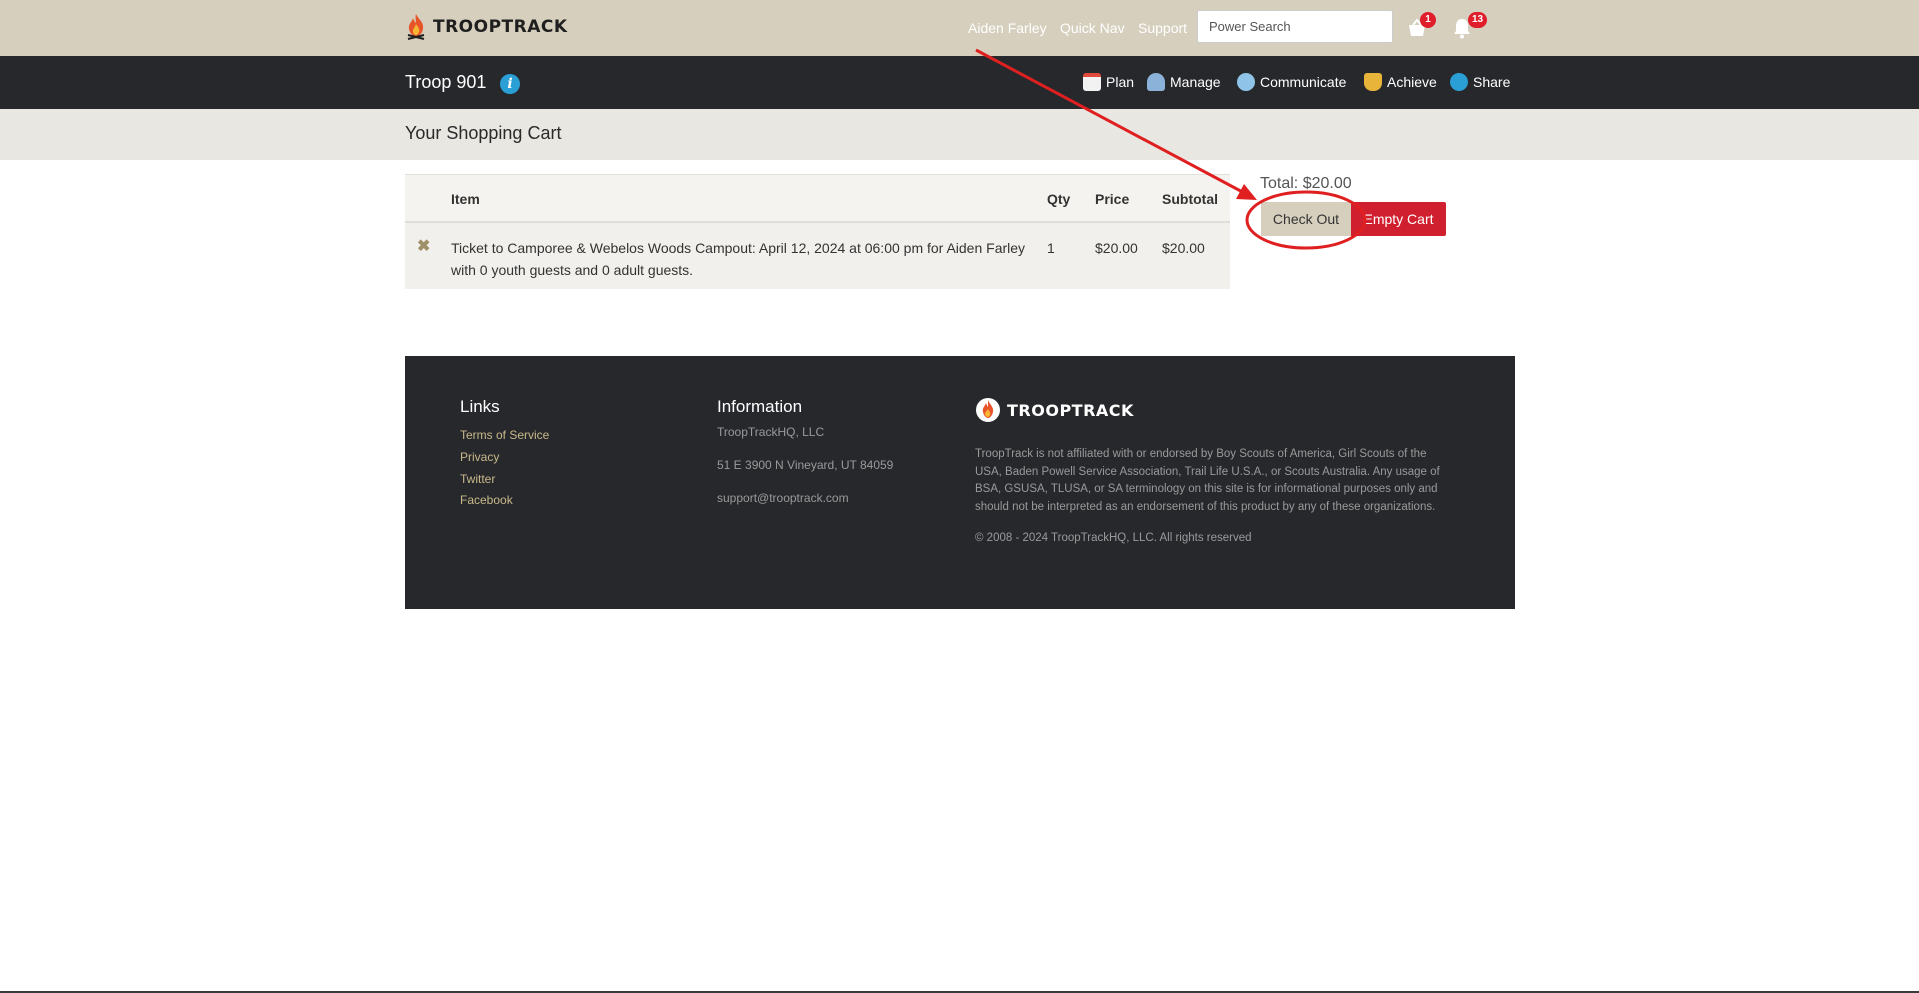 Image resolution: width=1919 pixels, height=993 pixels. What do you see at coordinates (423, 246) in the screenshot?
I see `remove-item-icon: ✖` at bounding box center [423, 246].